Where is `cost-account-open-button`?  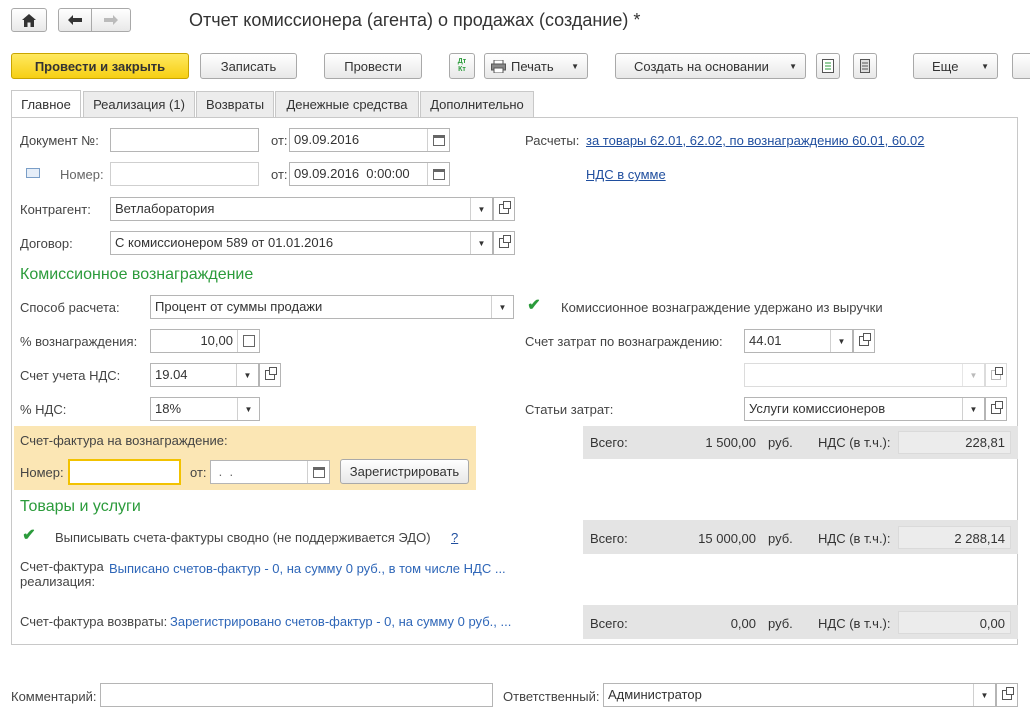
cost-account-open-button is located at coordinates (864, 341).